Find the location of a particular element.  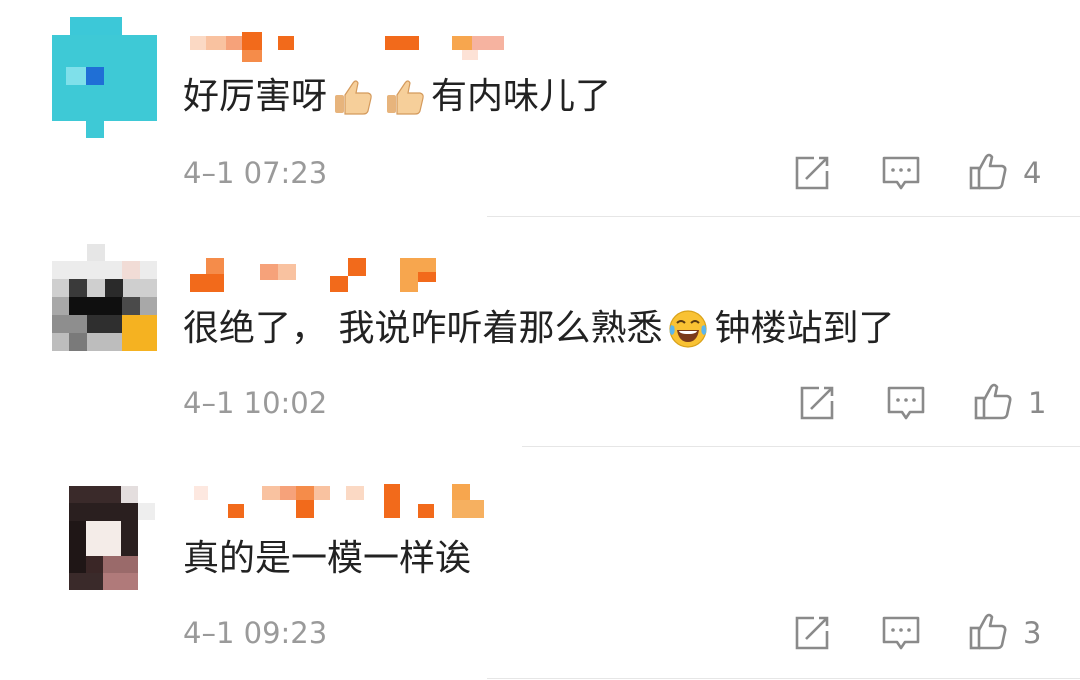

comment-text: 很绝了， 我说咋听着那么熟悉 钟楼站到了 is located at coordinates (538, 329).